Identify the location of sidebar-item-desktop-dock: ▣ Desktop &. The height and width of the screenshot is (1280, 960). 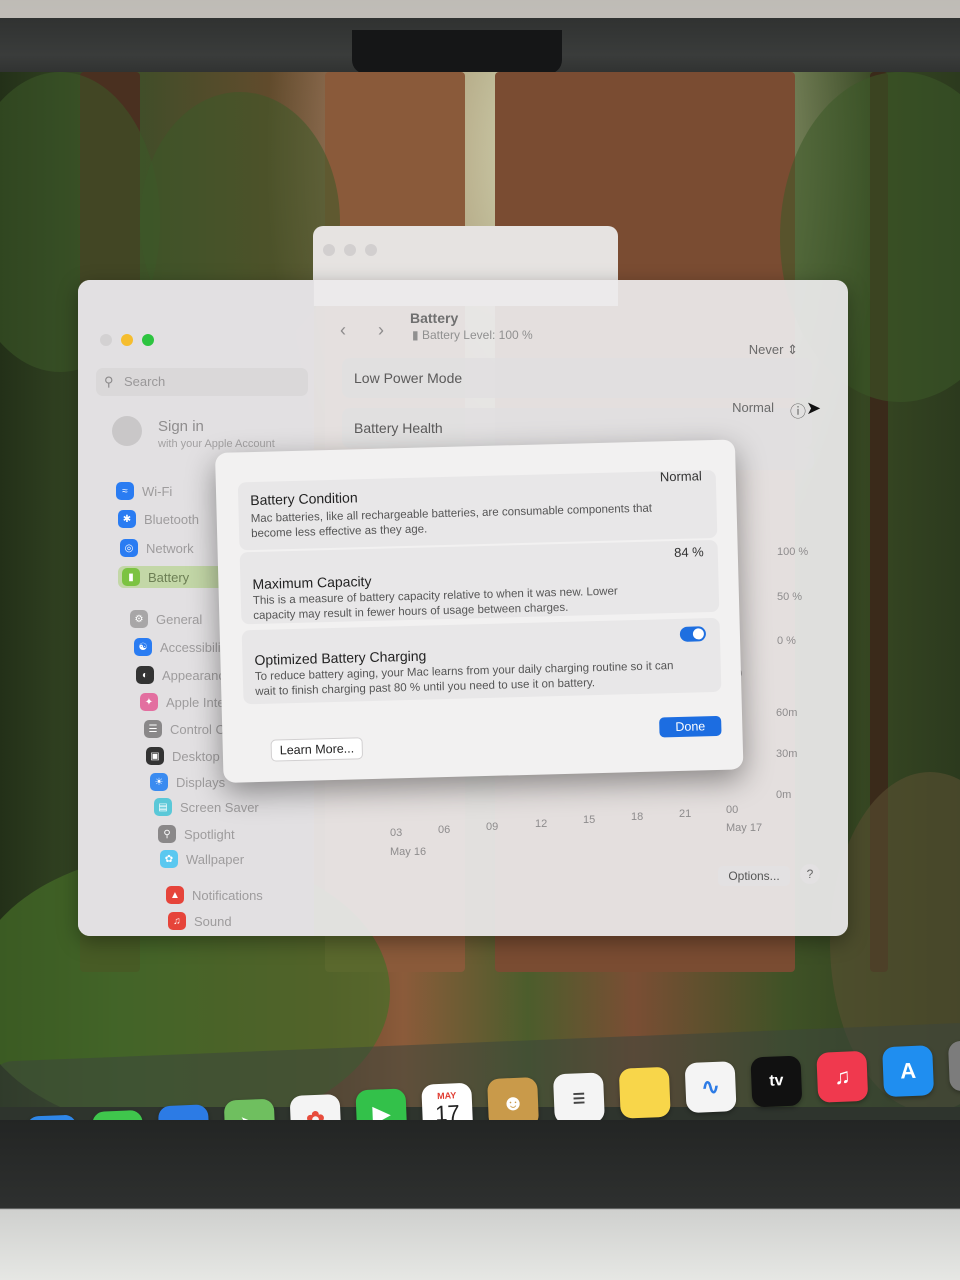
(189, 756).